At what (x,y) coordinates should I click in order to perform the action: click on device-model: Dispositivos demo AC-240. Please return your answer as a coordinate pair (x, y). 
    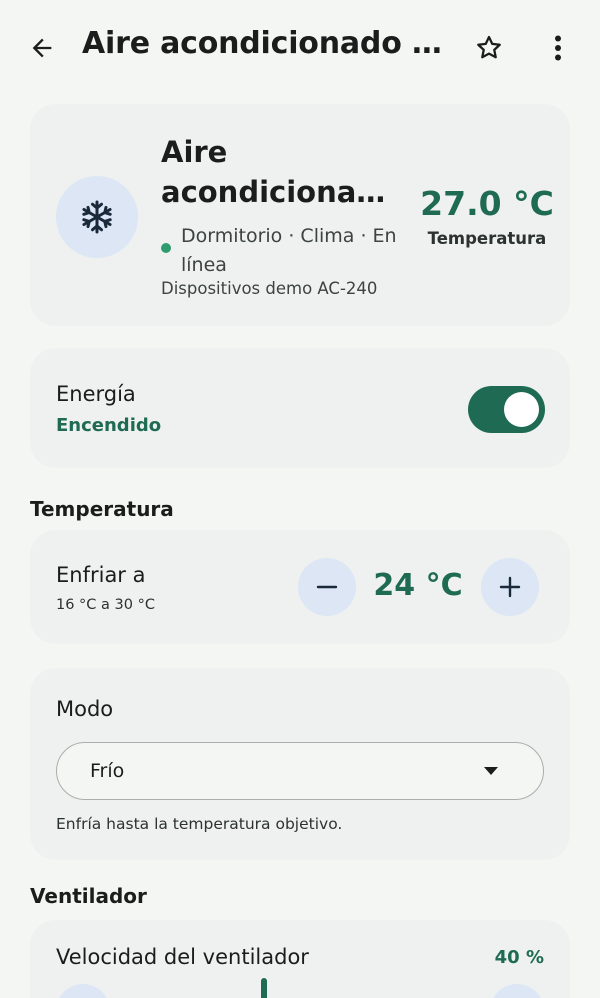
    Looking at the image, I should click on (269, 288).